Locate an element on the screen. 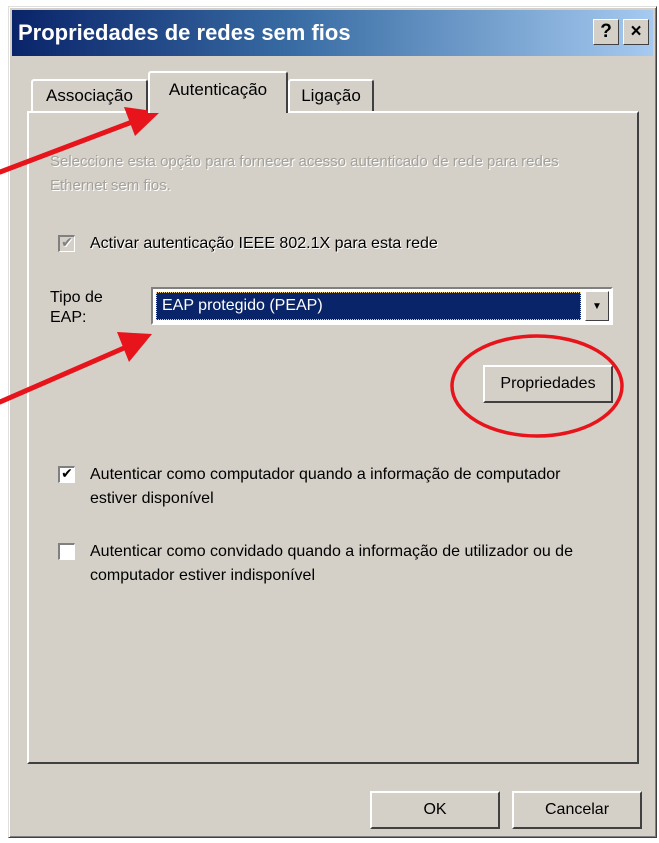  auth-computer-checkbox: ✔ is located at coordinates (66, 474).